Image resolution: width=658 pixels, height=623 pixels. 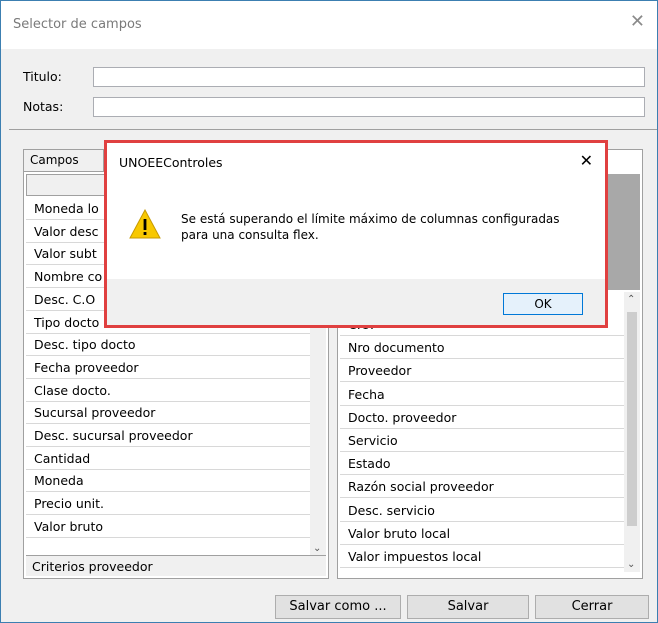 I want to click on criterios-label: Criterios proveedor, so click(x=92, y=566).